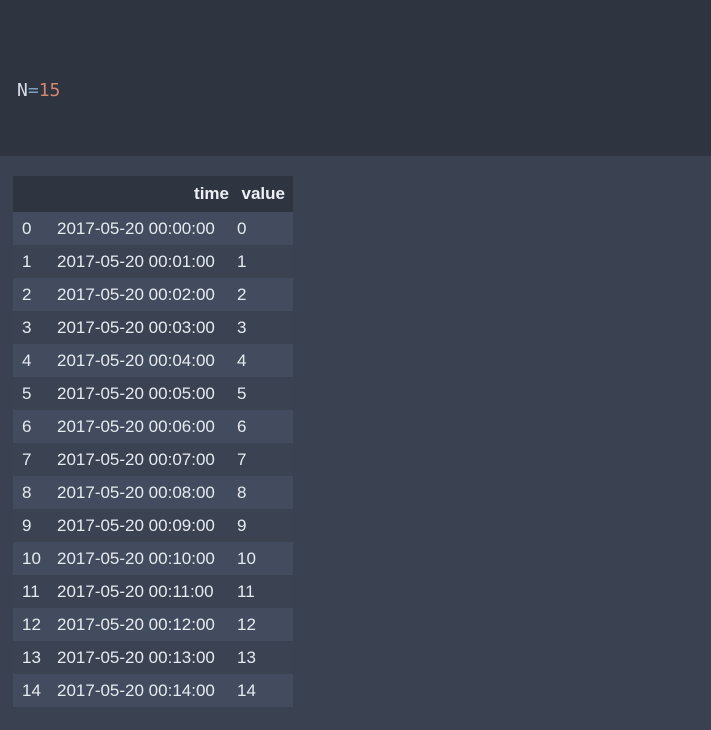 The image size is (711, 730). I want to click on time-cell: 2017-05-20 00:14:00, so click(147, 690).